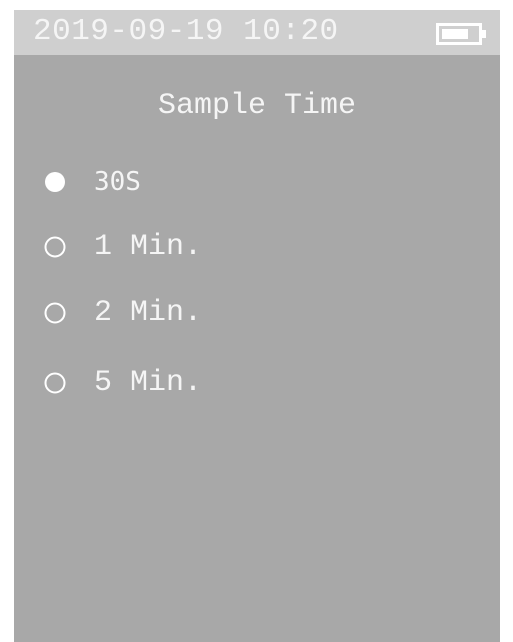 The image size is (513, 642). I want to click on option-label: 2 Min., so click(148, 313).